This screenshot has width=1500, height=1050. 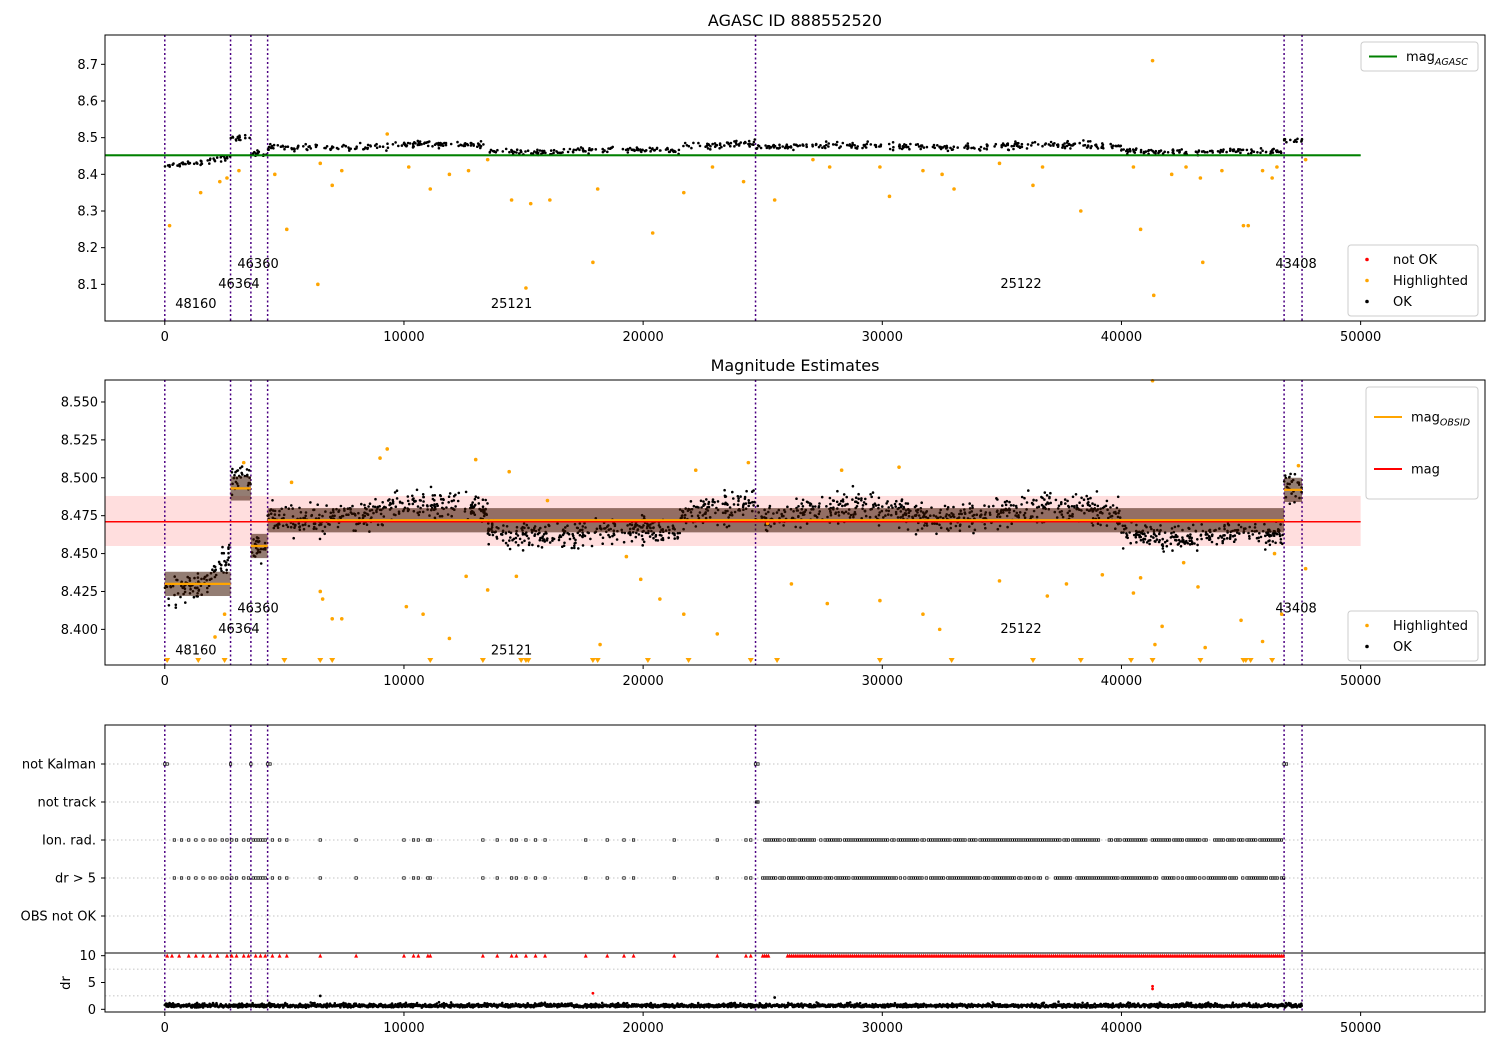 What do you see at coordinates (1360, 337) in the screenshot?
I see `x-tick-label: 50000` at bounding box center [1360, 337].